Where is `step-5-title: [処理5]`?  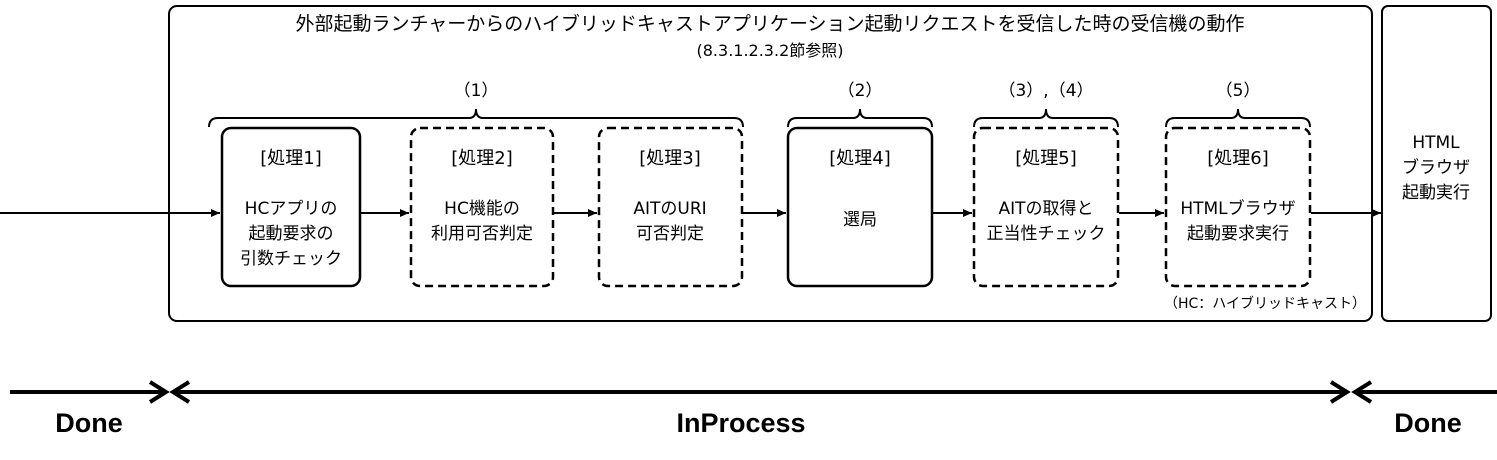 step-5-title: [処理5] is located at coordinates (1046, 158).